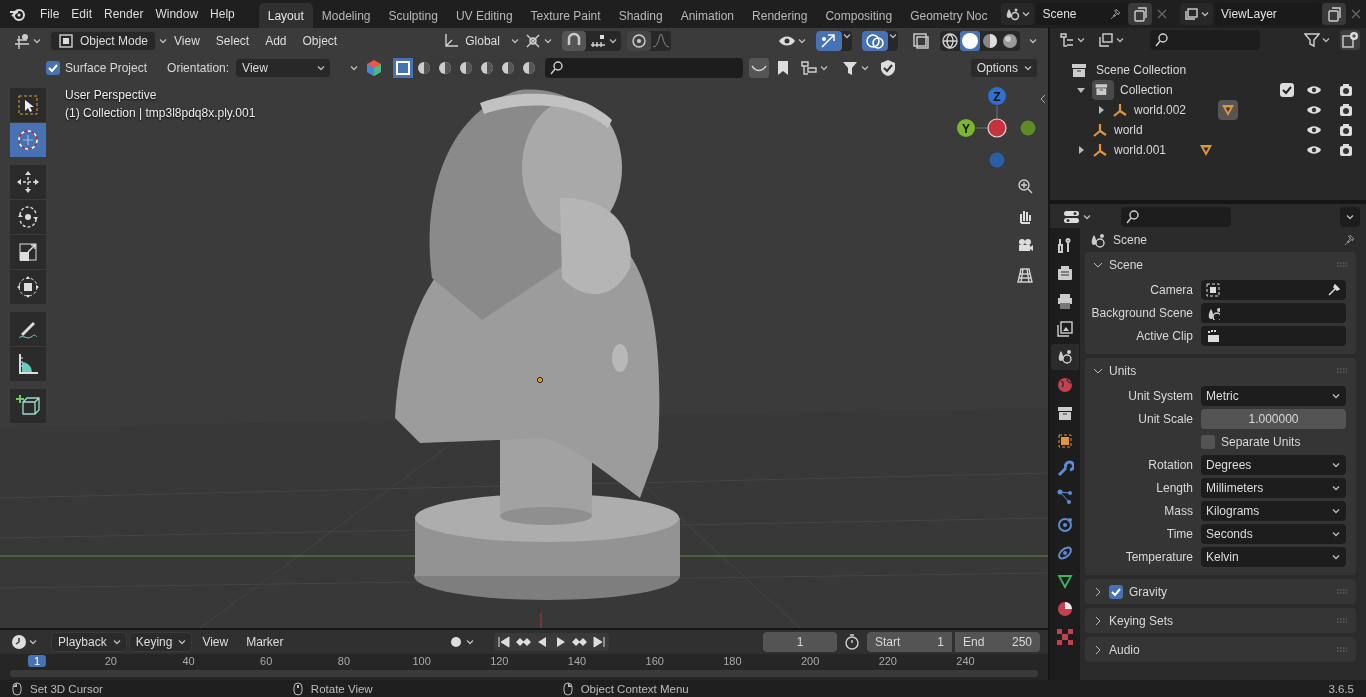 Image resolution: width=1366 pixels, height=697 pixels. Describe the element at coordinates (949, 15) in the screenshot. I see `workspace-tab: Geometry Noc` at that location.